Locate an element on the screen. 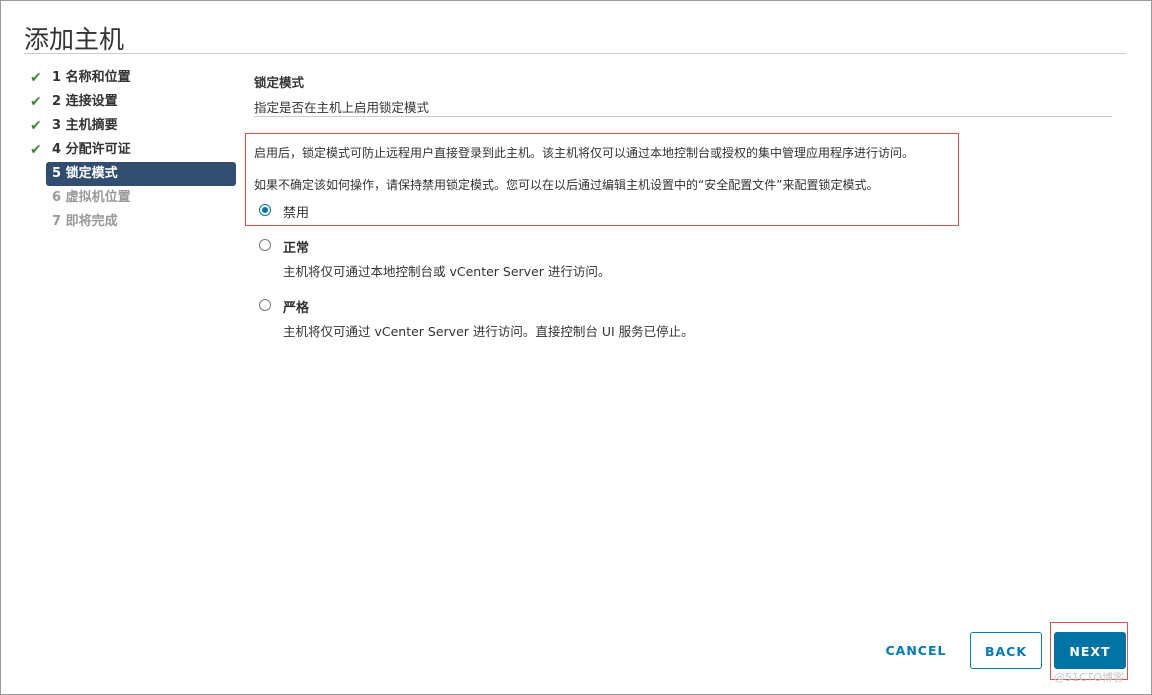 The width and height of the screenshot is (1152, 695). section-divider is located at coordinates (683, 116).